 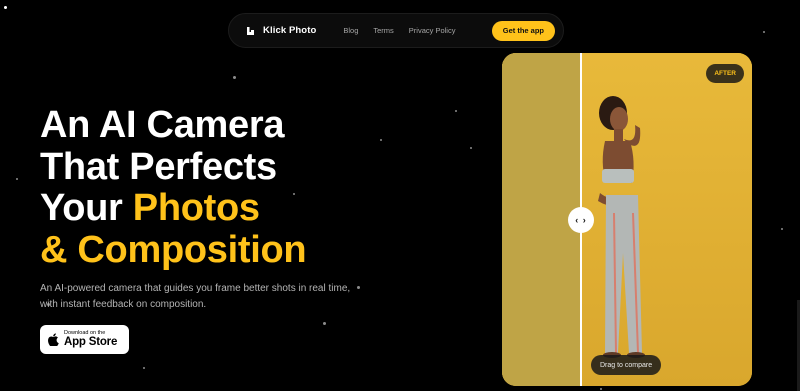 What do you see at coordinates (350, 30) in the screenshot?
I see `nav-link-blog: Blog` at bounding box center [350, 30].